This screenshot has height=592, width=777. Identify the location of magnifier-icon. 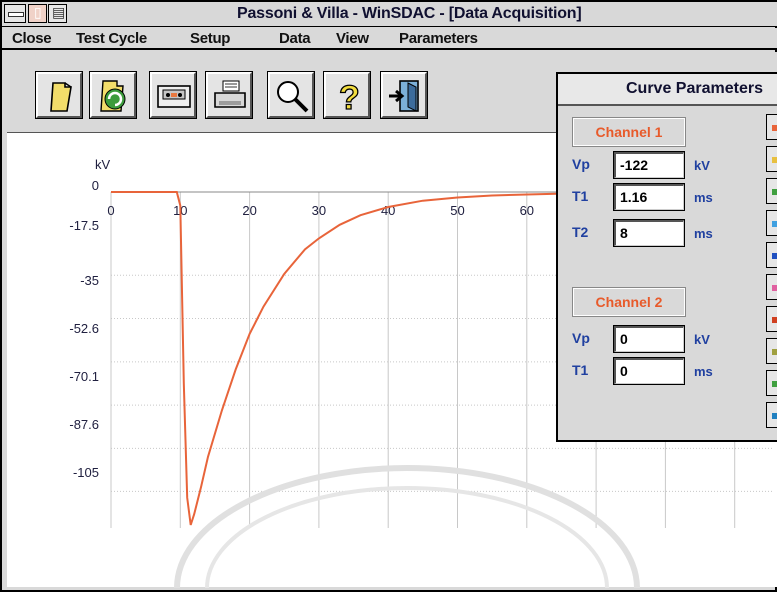
(293, 97).